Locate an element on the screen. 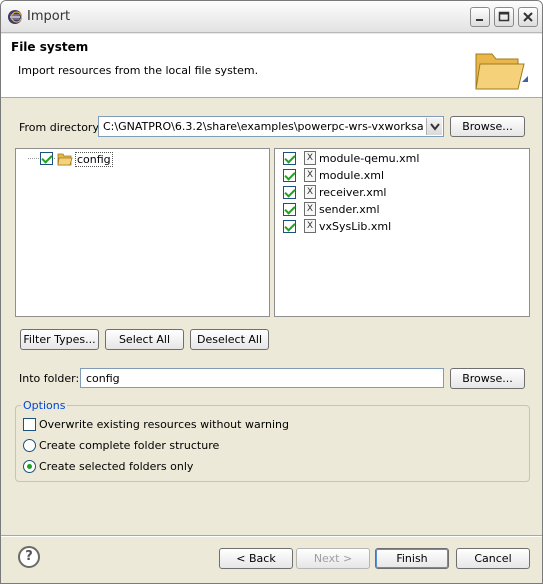 The width and height of the screenshot is (543, 584). from-directory-label: From directory: is located at coordinates (60, 127).